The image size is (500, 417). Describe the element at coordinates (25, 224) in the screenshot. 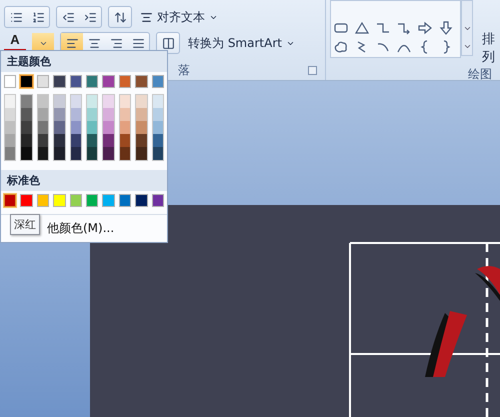

I see `tooltip: 深红` at that location.